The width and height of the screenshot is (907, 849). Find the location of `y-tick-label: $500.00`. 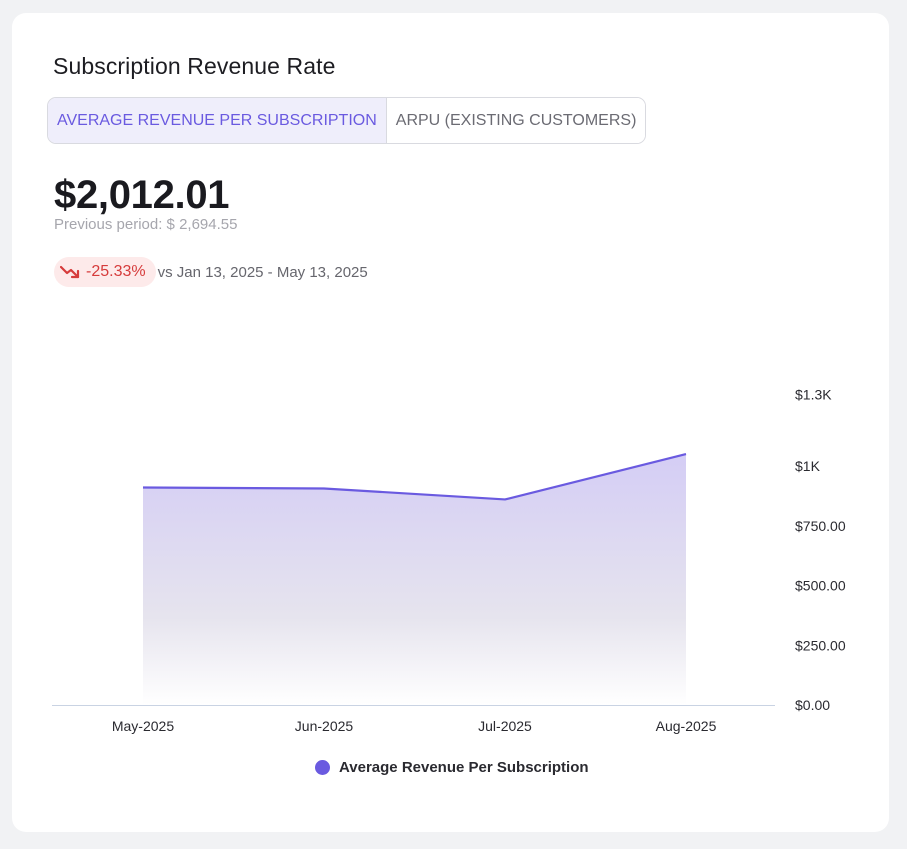

y-tick-label: $500.00 is located at coordinates (820, 586).